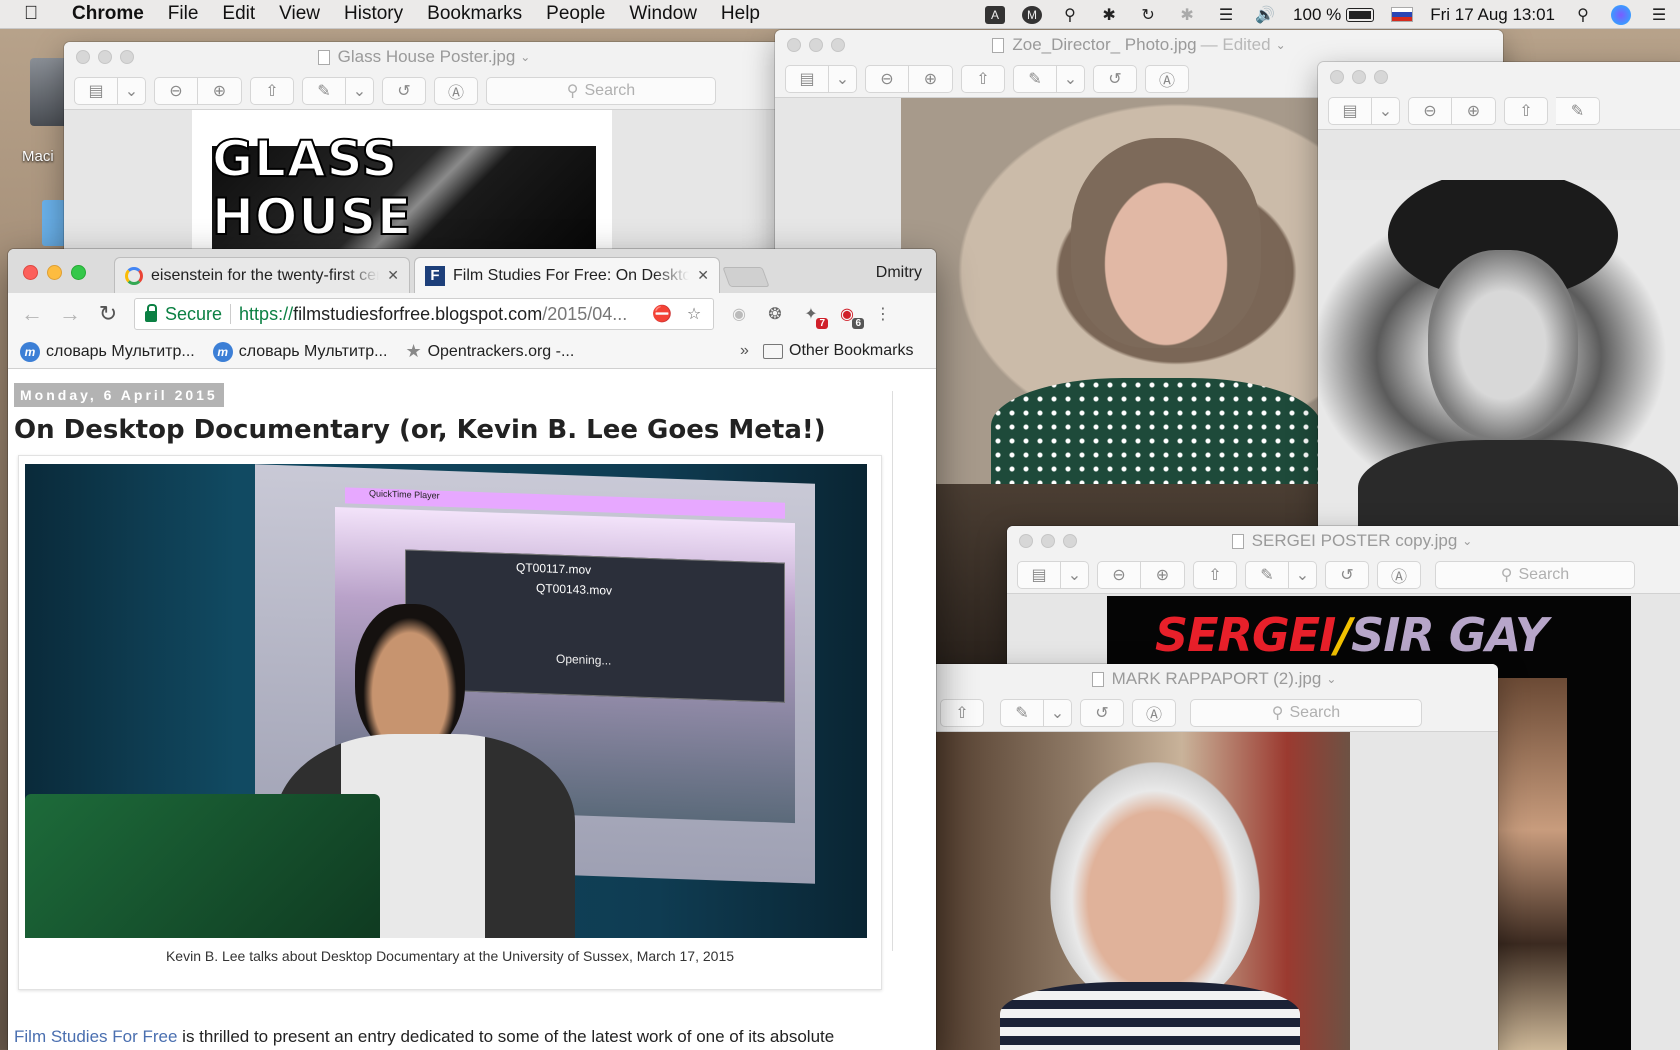 The height and width of the screenshot is (1050, 1680). Describe the element at coordinates (54, 223) in the screenshot. I see `folder-icon` at that location.